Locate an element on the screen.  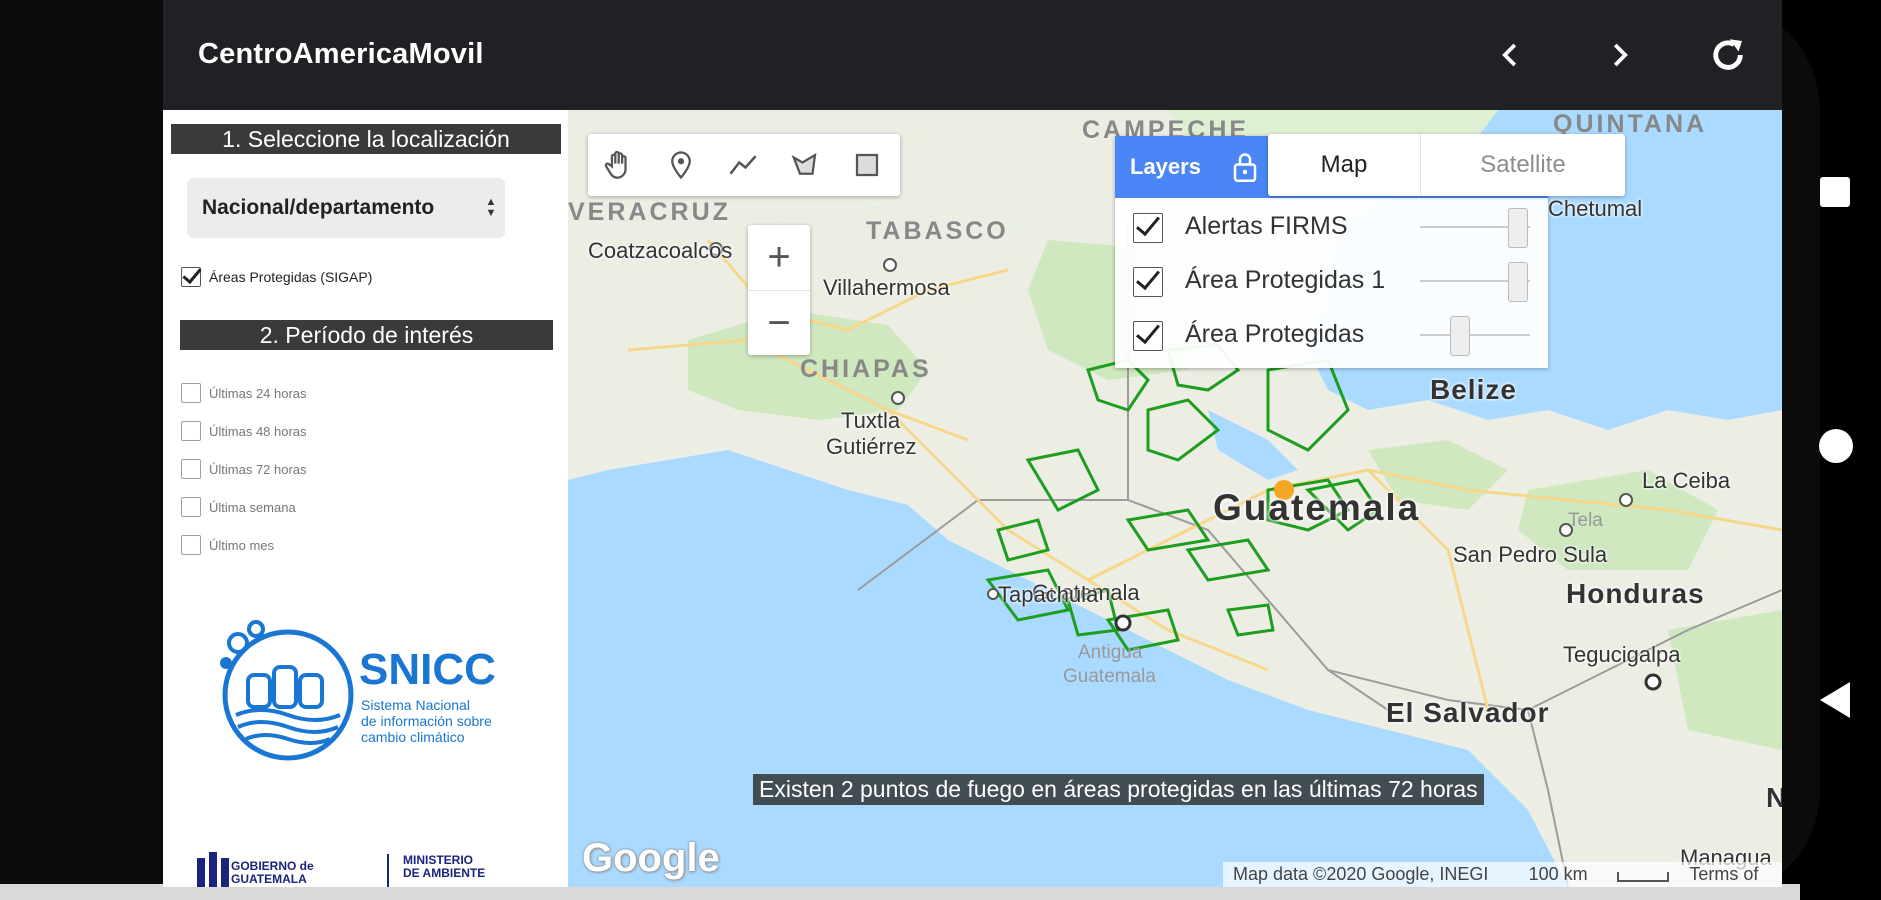
reload-icon is located at coordinates (1728, 54).